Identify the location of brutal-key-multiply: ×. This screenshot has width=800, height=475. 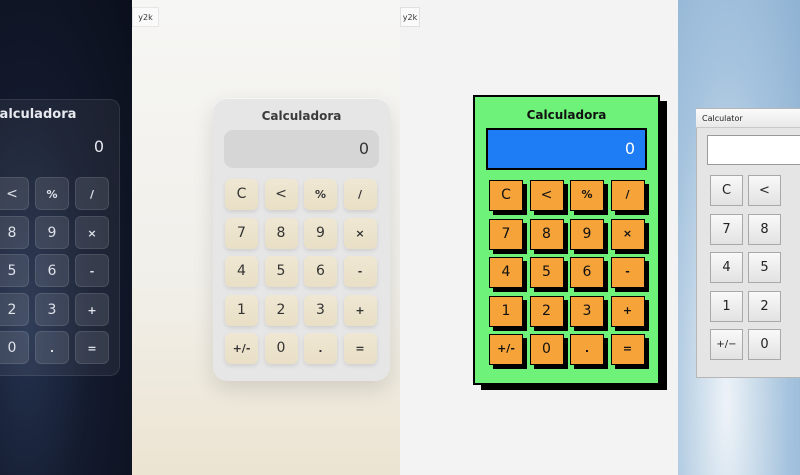
(627, 234).